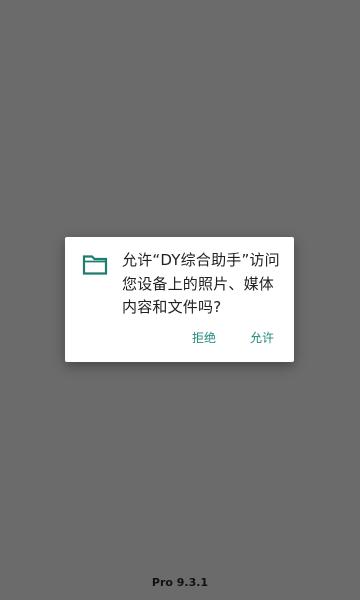 The height and width of the screenshot is (600, 360). What do you see at coordinates (95, 265) in the screenshot?
I see `folder-icon` at bounding box center [95, 265].